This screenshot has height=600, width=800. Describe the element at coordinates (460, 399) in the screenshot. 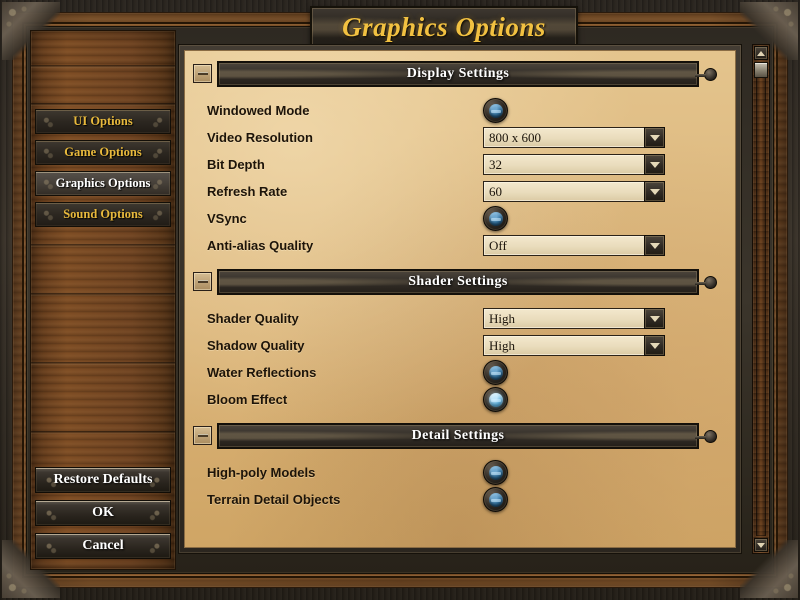

I see `setting-row: Bloom Effect` at that location.